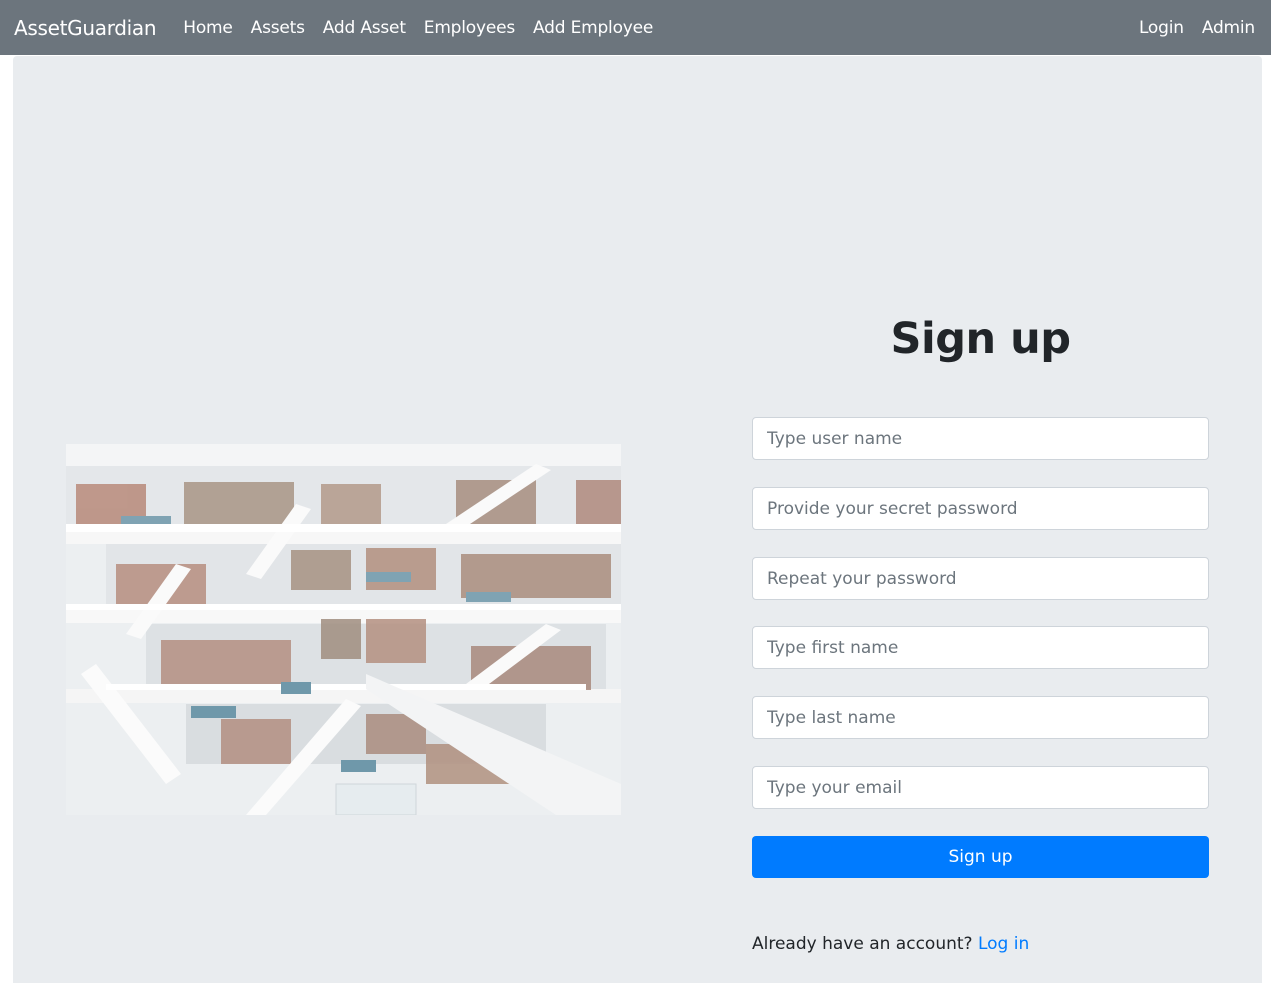 This screenshot has width=1271, height=983. What do you see at coordinates (1198, 28) in the screenshot?
I see `nav-right-group: Login Admin` at bounding box center [1198, 28].